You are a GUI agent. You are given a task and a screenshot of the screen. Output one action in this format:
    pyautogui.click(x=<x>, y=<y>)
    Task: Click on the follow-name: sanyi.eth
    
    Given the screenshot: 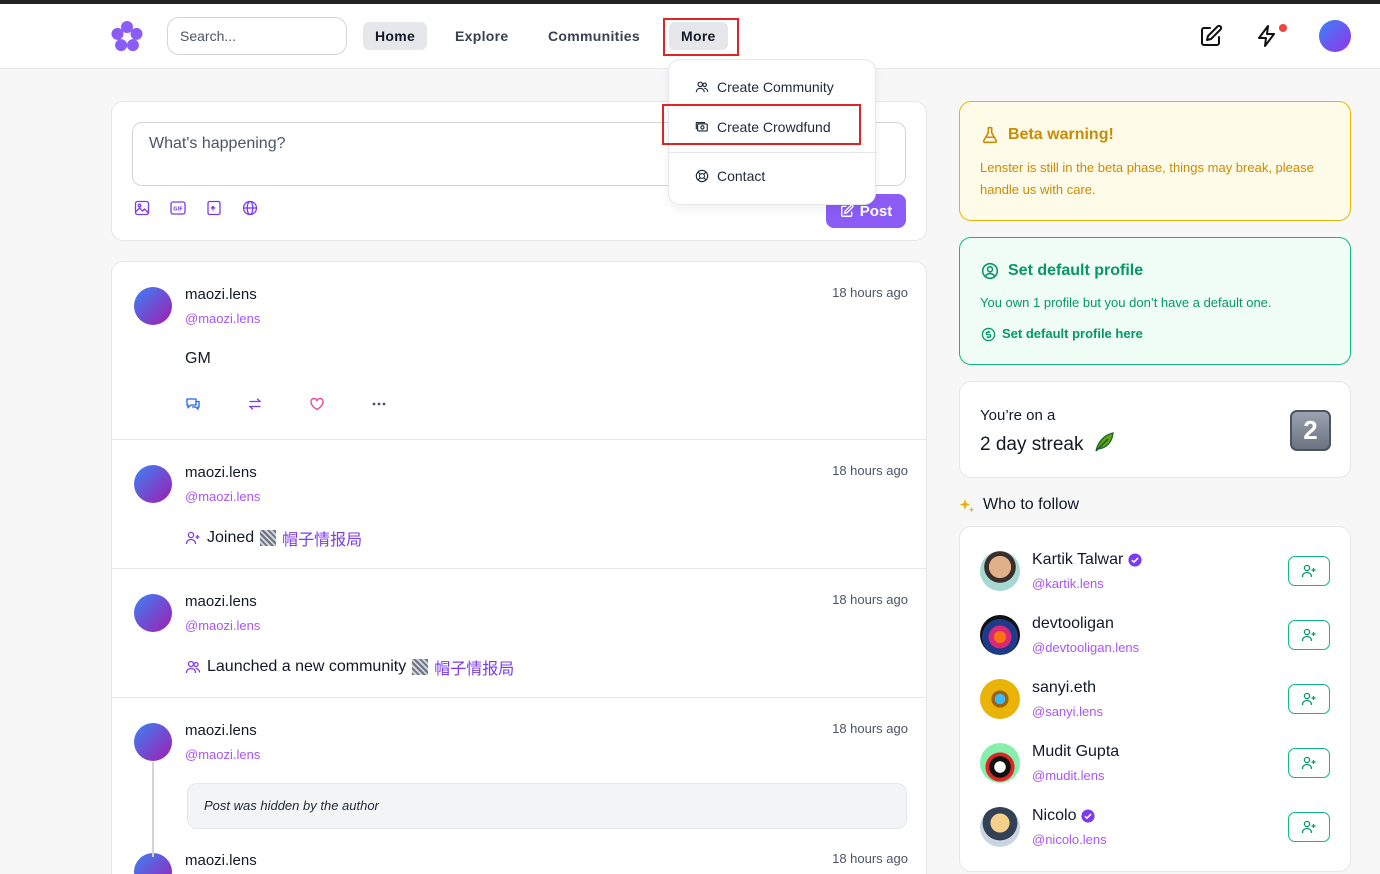 What is the action you would take?
    pyautogui.click(x=1064, y=688)
    